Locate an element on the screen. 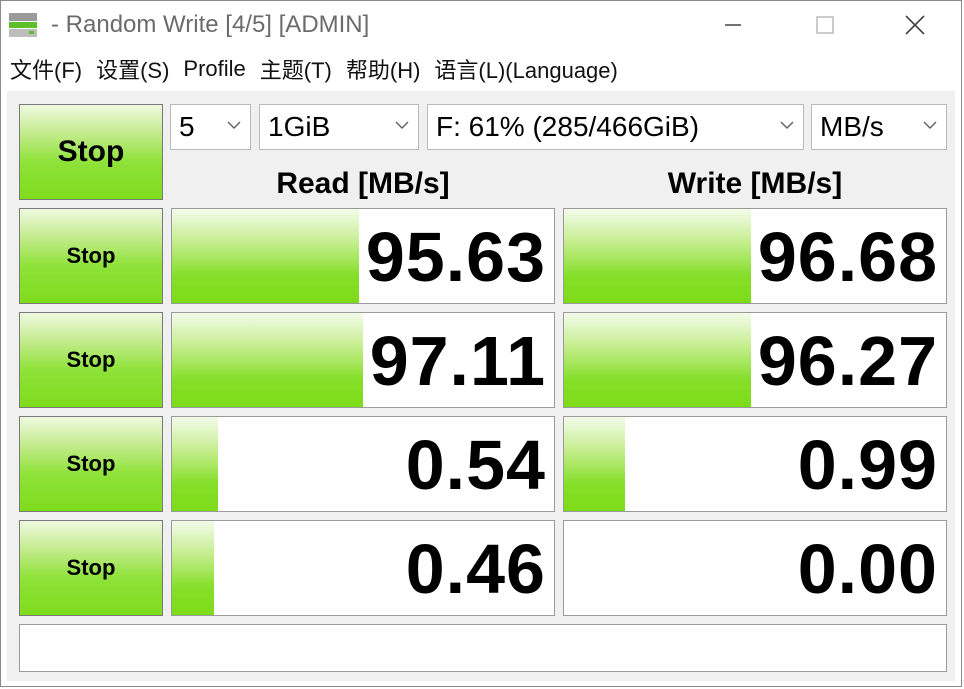 This screenshot has height=689, width=964. menu-settings: 设置(S) is located at coordinates (132, 69).